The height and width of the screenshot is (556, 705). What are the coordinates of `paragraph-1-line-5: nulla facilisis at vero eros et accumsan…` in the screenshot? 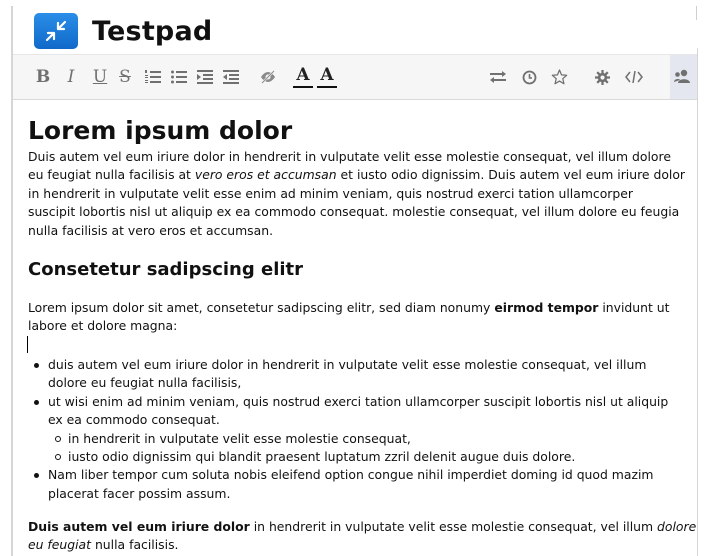 It's located at (151, 230).